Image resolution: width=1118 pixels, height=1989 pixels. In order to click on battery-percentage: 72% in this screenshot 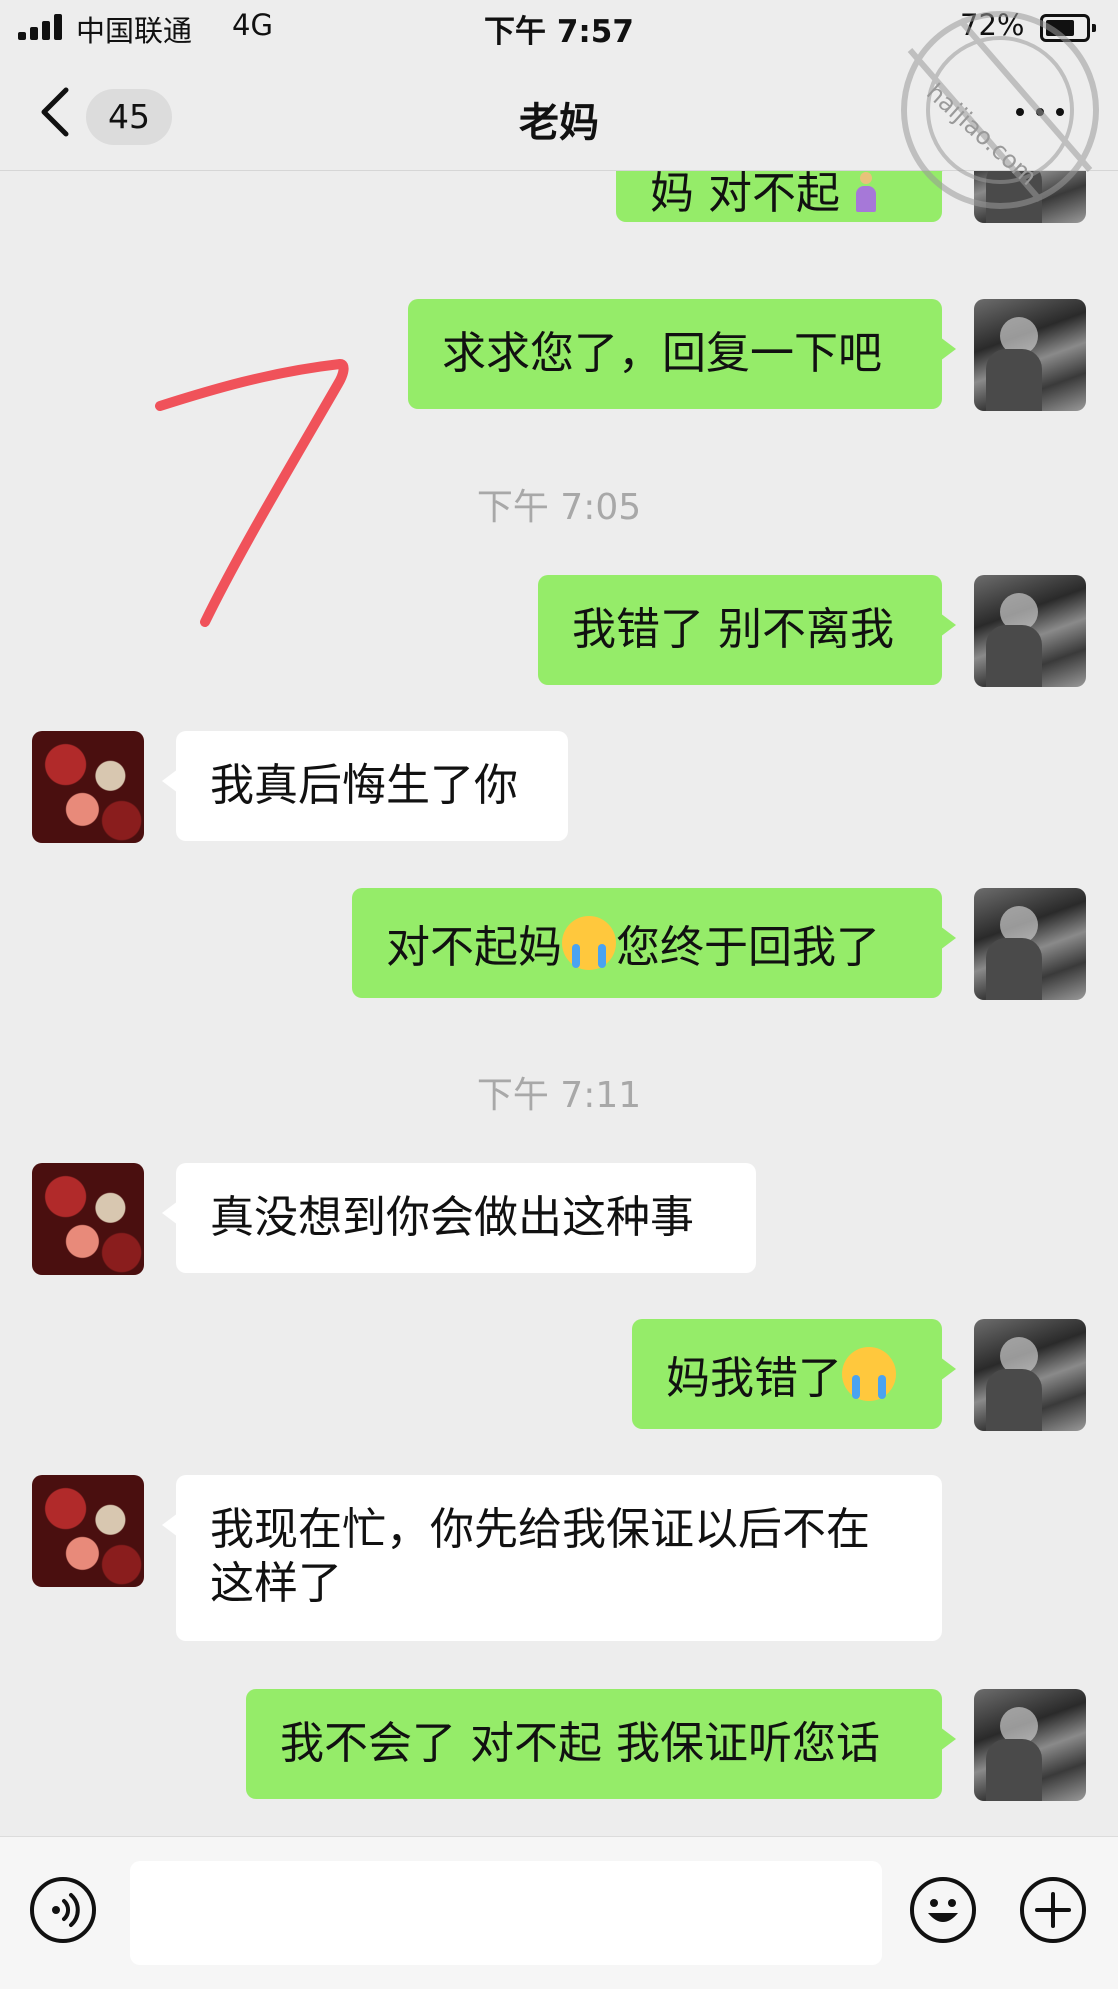, I will do `click(992, 25)`.